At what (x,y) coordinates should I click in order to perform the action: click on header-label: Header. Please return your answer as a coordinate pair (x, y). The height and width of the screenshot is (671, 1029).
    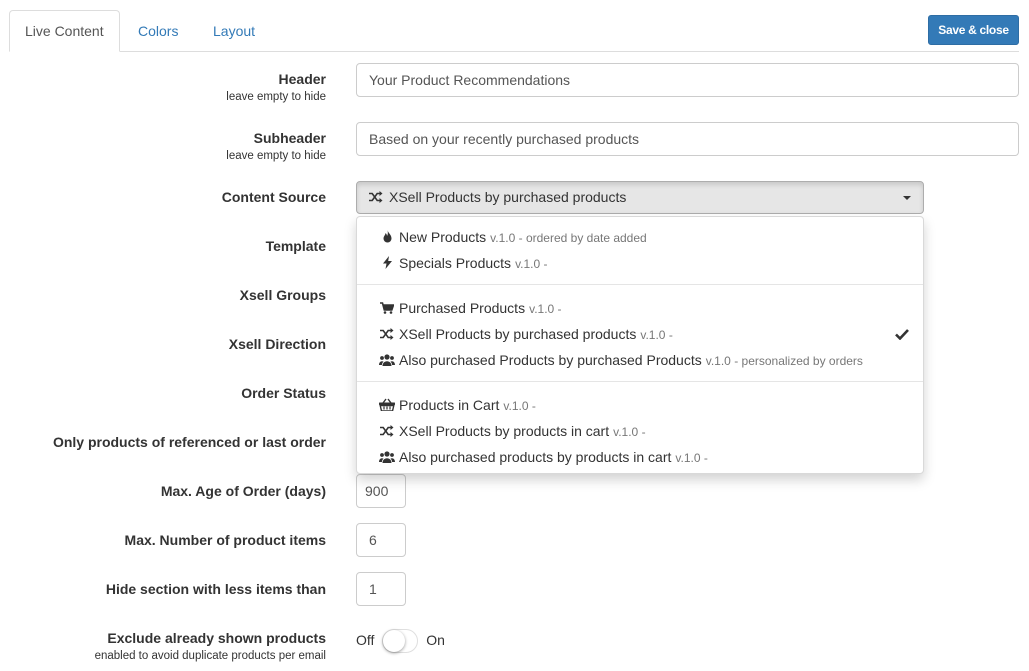
    Looking at the image, I should click on (302, 79).